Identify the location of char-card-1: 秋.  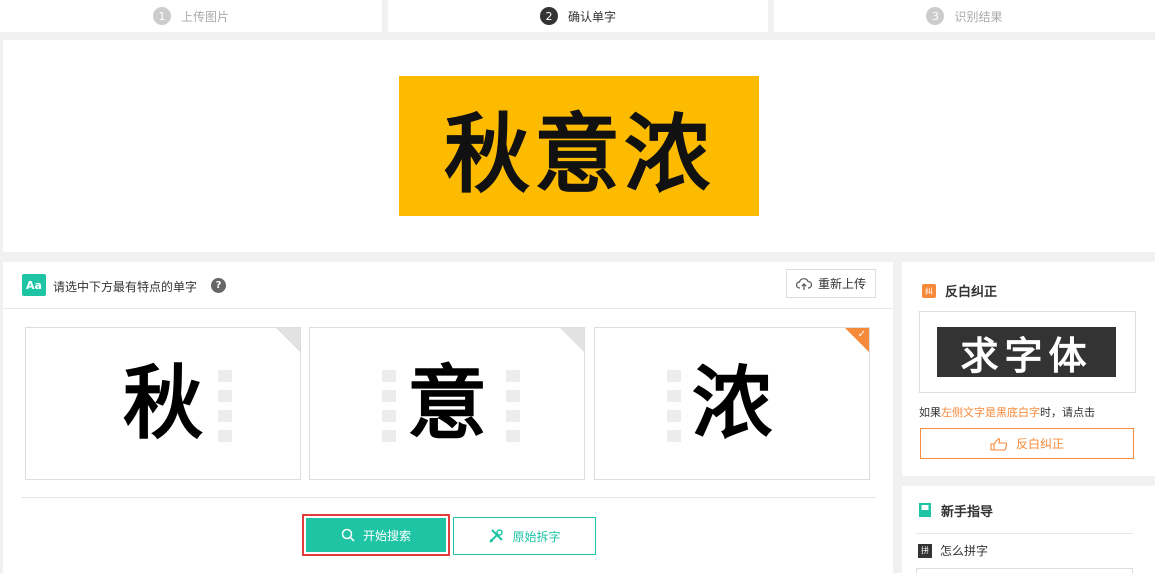
(163, 403).